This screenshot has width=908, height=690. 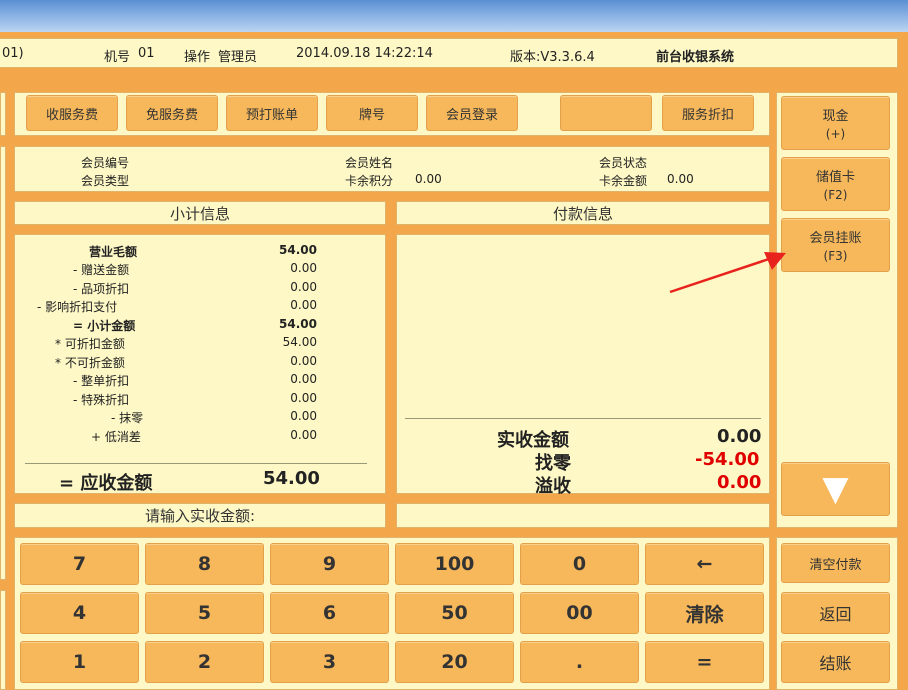 What do you see at coordinates (79, 564) in the screenshot?
I see `keypad-key-7: 7` at bounding box center [79, 564].